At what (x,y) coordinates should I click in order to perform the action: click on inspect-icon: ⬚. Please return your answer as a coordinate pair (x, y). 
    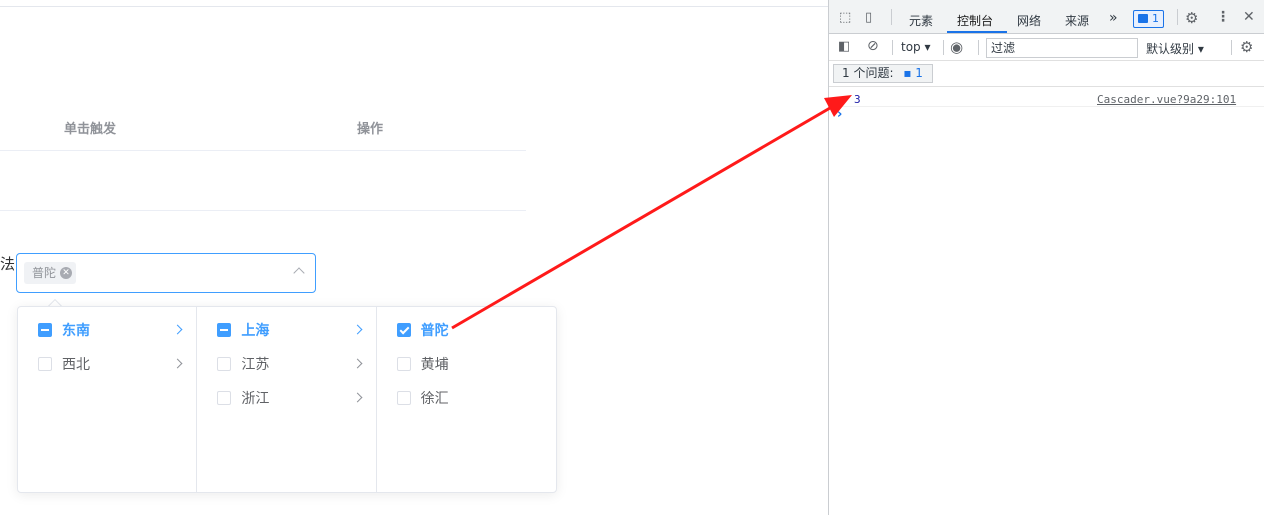
    Looking at the image, I should click on (845, 17).